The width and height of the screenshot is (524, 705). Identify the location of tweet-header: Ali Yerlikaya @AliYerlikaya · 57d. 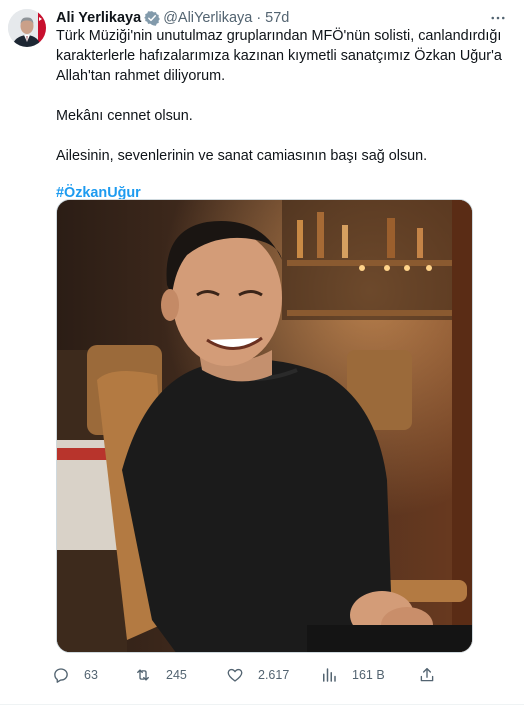
(282, 18).